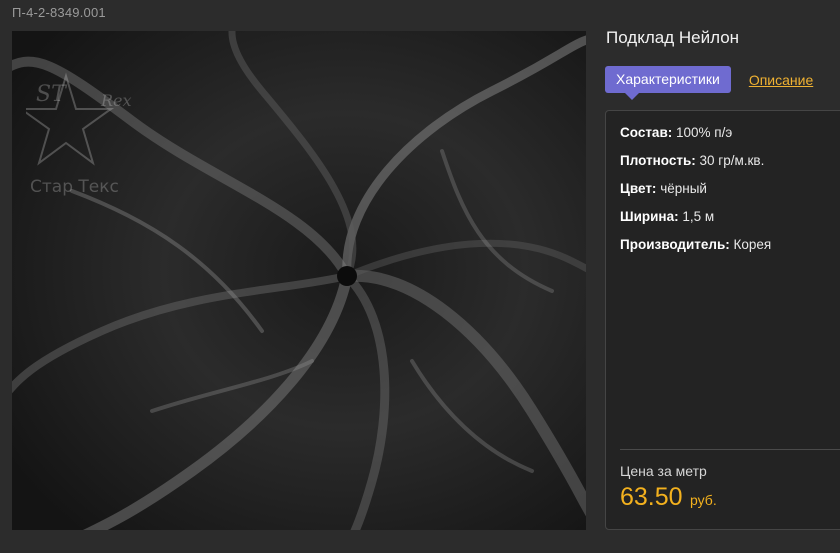 The image size is (840, 553). I want to click on spec-value: чёрный, so click(683, 188).